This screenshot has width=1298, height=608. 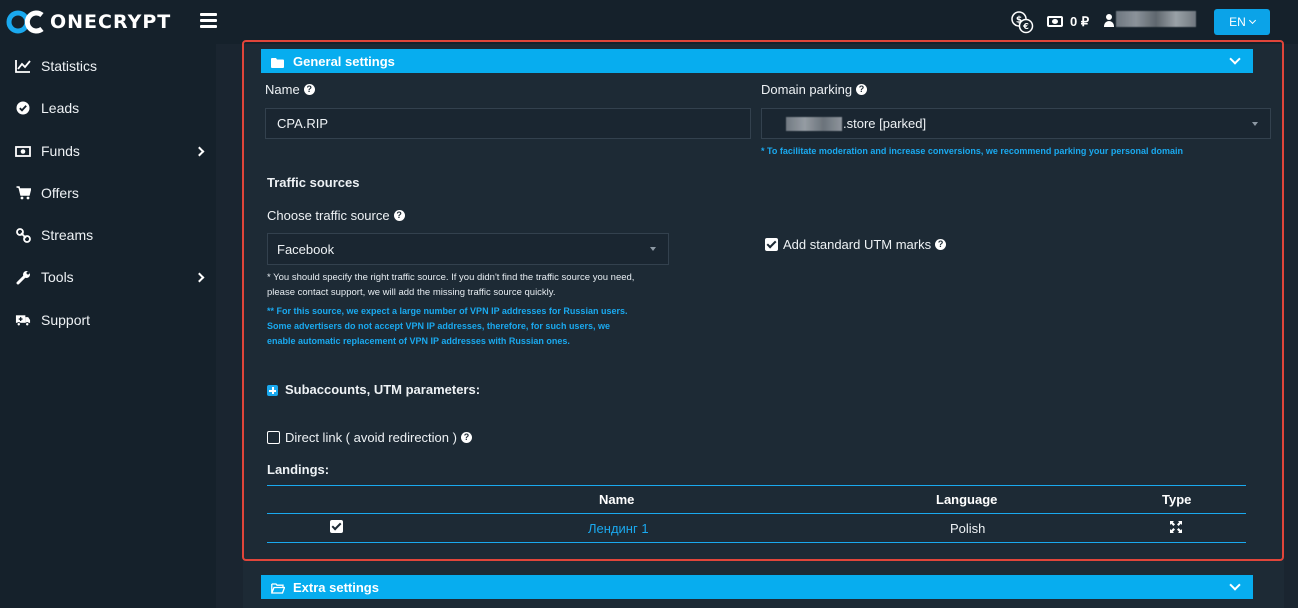 What do you see at coordinates (756, 542) in the screenshot?
I see `table-bottom-divider` at bounding box center [756, 542].